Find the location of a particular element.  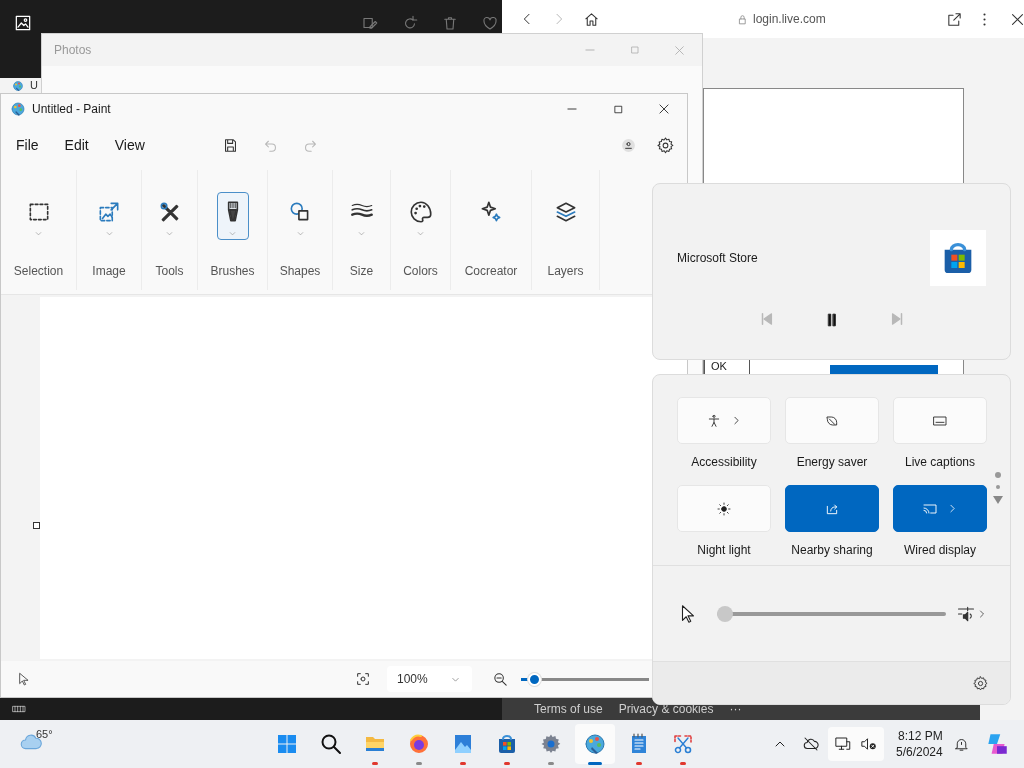

window-title: Photos is located at coordinates (73, 50).